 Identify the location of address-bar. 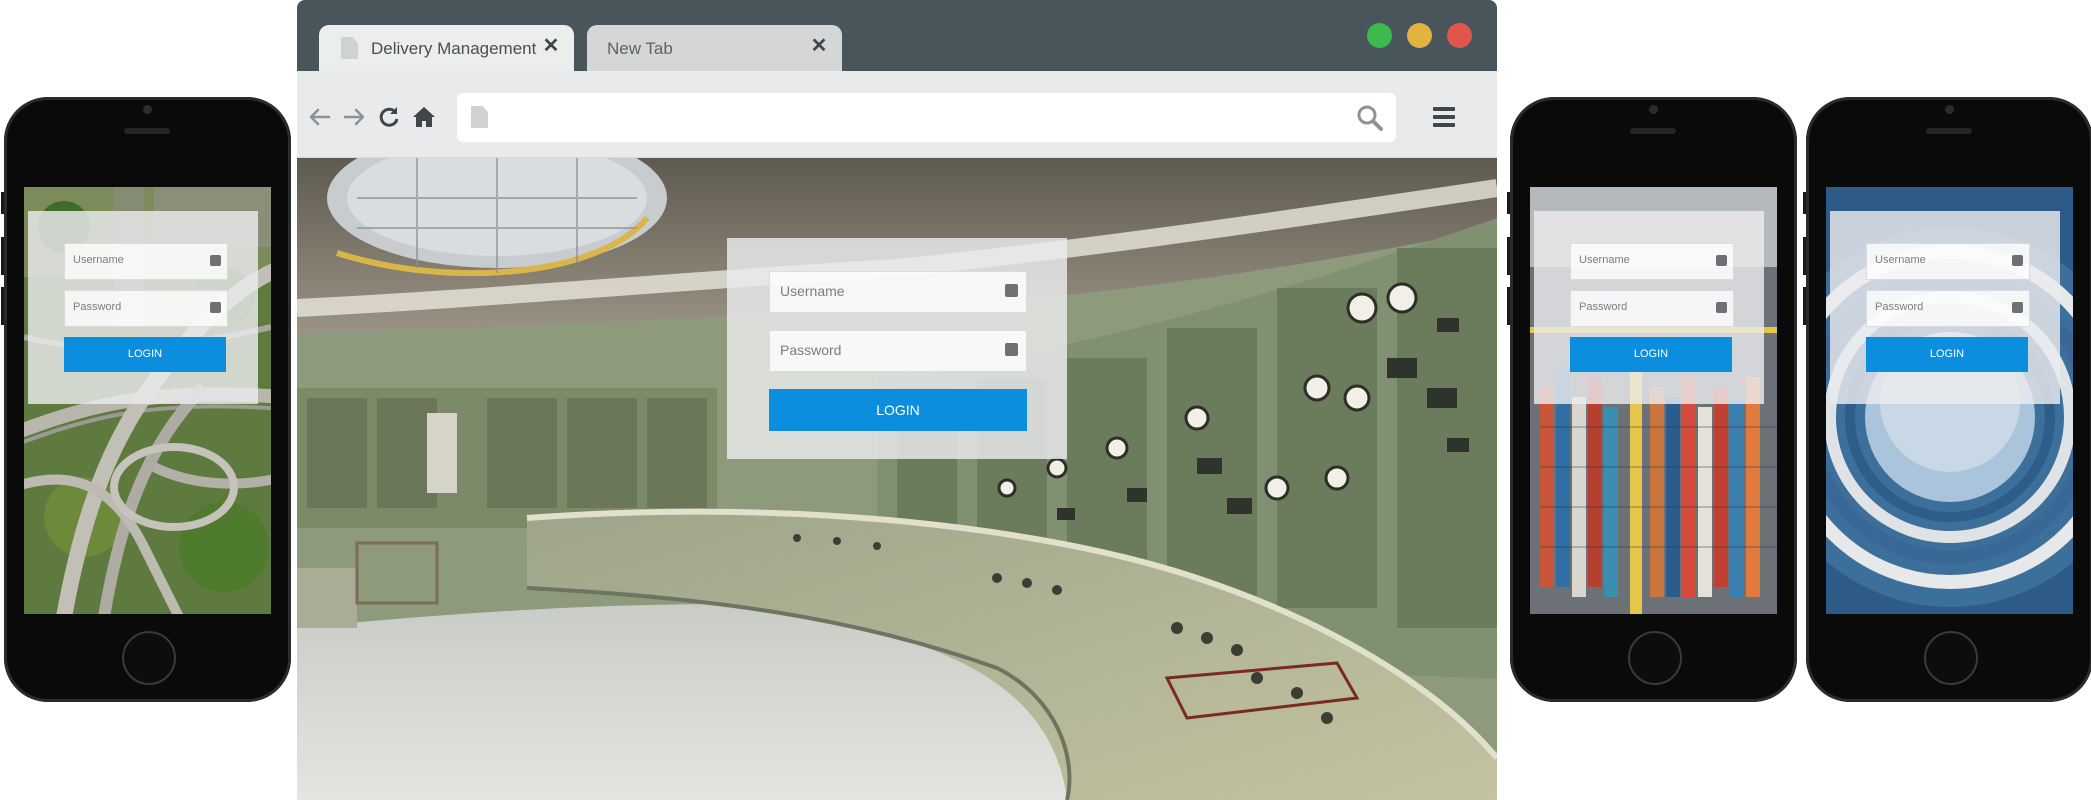
(926, 117).